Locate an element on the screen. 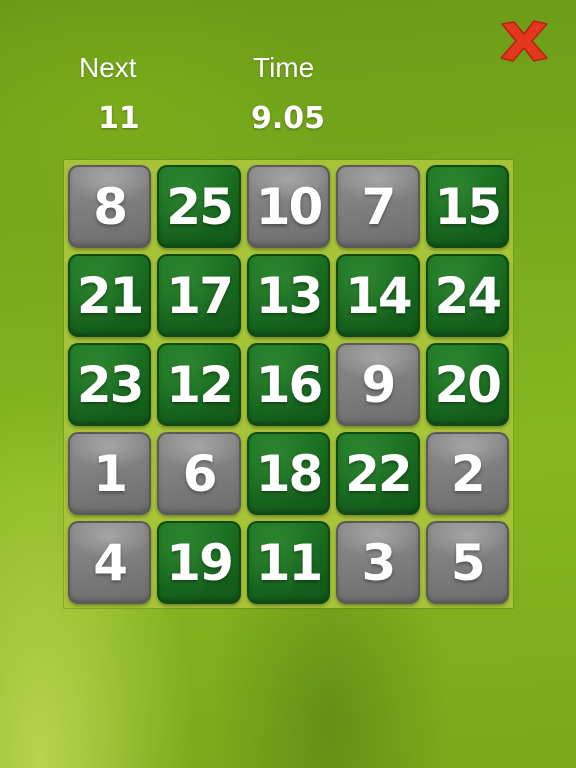 The height and width of the screenshot is (768, 576). number-tile: 13 is located at coordinates (288, 295).